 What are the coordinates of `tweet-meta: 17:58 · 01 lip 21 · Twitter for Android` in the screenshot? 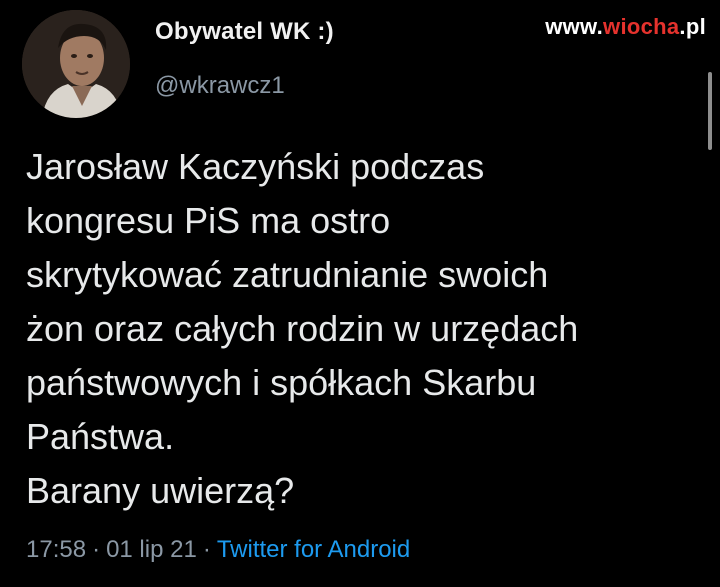 It's located at (218, 550).